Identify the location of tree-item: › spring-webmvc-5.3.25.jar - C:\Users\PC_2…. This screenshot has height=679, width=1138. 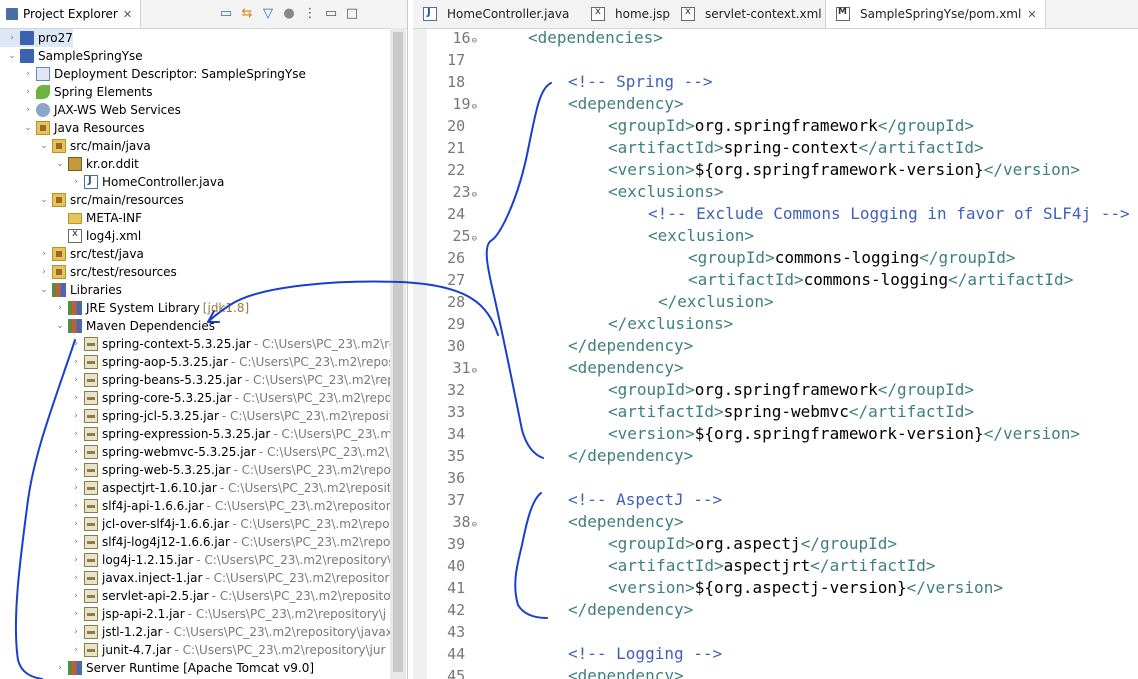
(195, 452).